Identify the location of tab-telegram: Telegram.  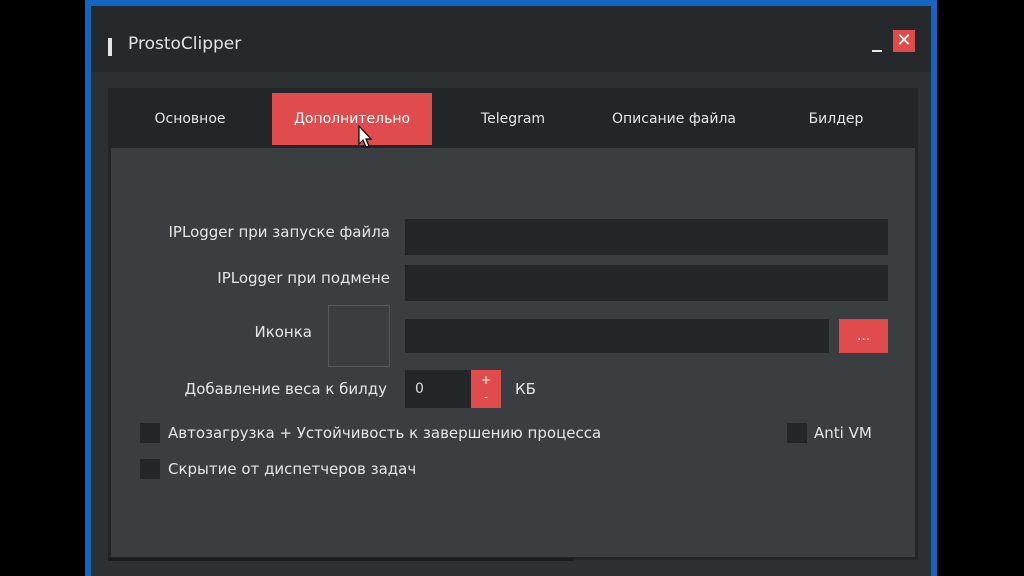
(513, 119).